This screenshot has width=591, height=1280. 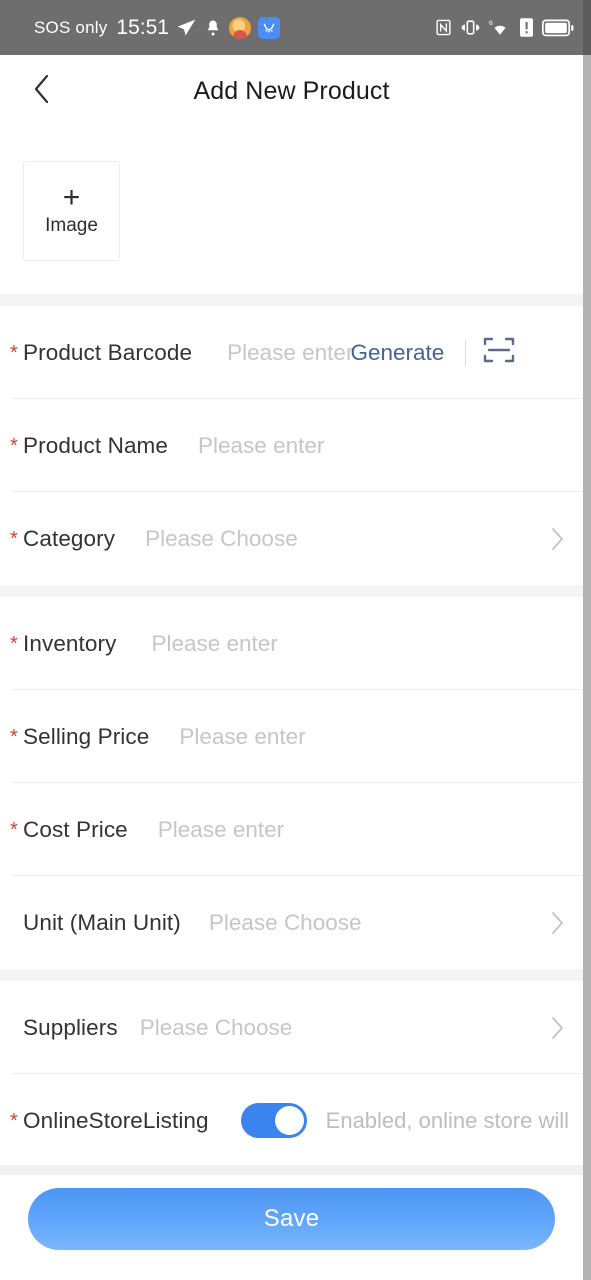 What do you see at coordinates (526, 27) in the screenshot?
I see `alert-icon` at bounding box center [526, 27].